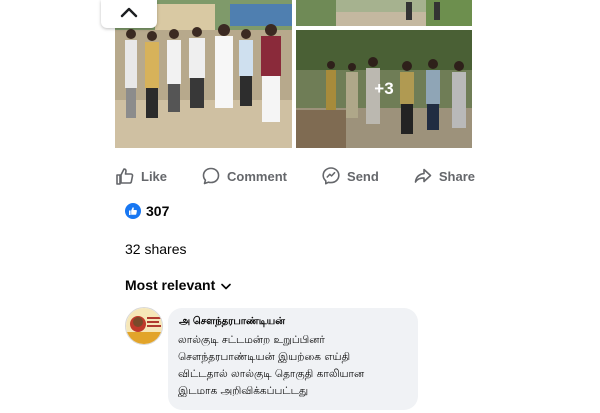 This screenshot has height=413, width=600. What do you see at coordinates (423, 176) in the screenshot?
I see `share-arrow-icon` at bounding box center [423, 176].